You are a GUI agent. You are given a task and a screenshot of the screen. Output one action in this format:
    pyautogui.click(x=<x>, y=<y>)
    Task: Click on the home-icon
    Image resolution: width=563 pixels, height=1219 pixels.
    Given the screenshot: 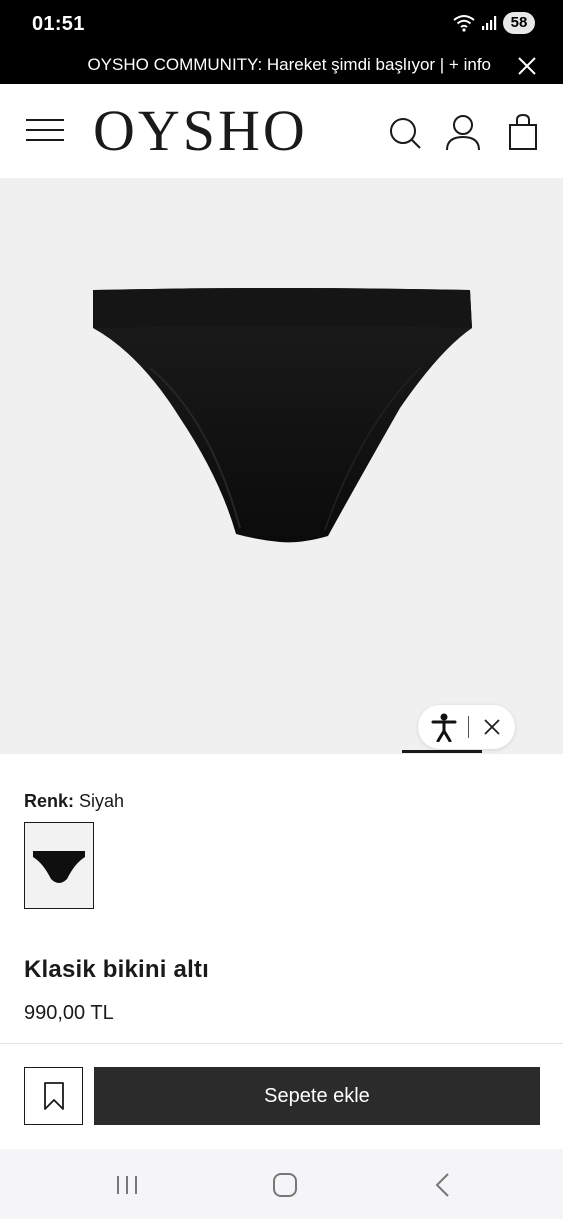 What is the action you would take?
    pyautogui.click(x=285, y=1185)
    